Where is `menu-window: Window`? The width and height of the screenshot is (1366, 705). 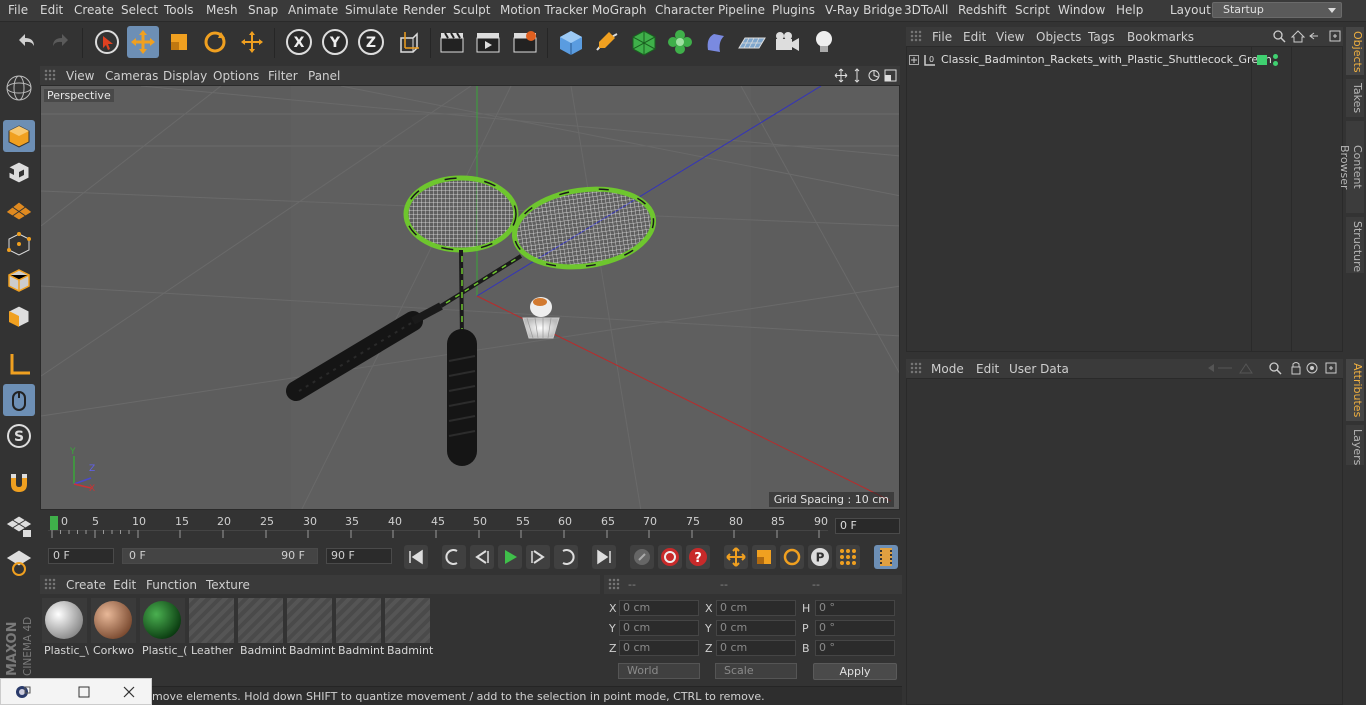
menu-window: Window is located at coordinates (1081, 10).